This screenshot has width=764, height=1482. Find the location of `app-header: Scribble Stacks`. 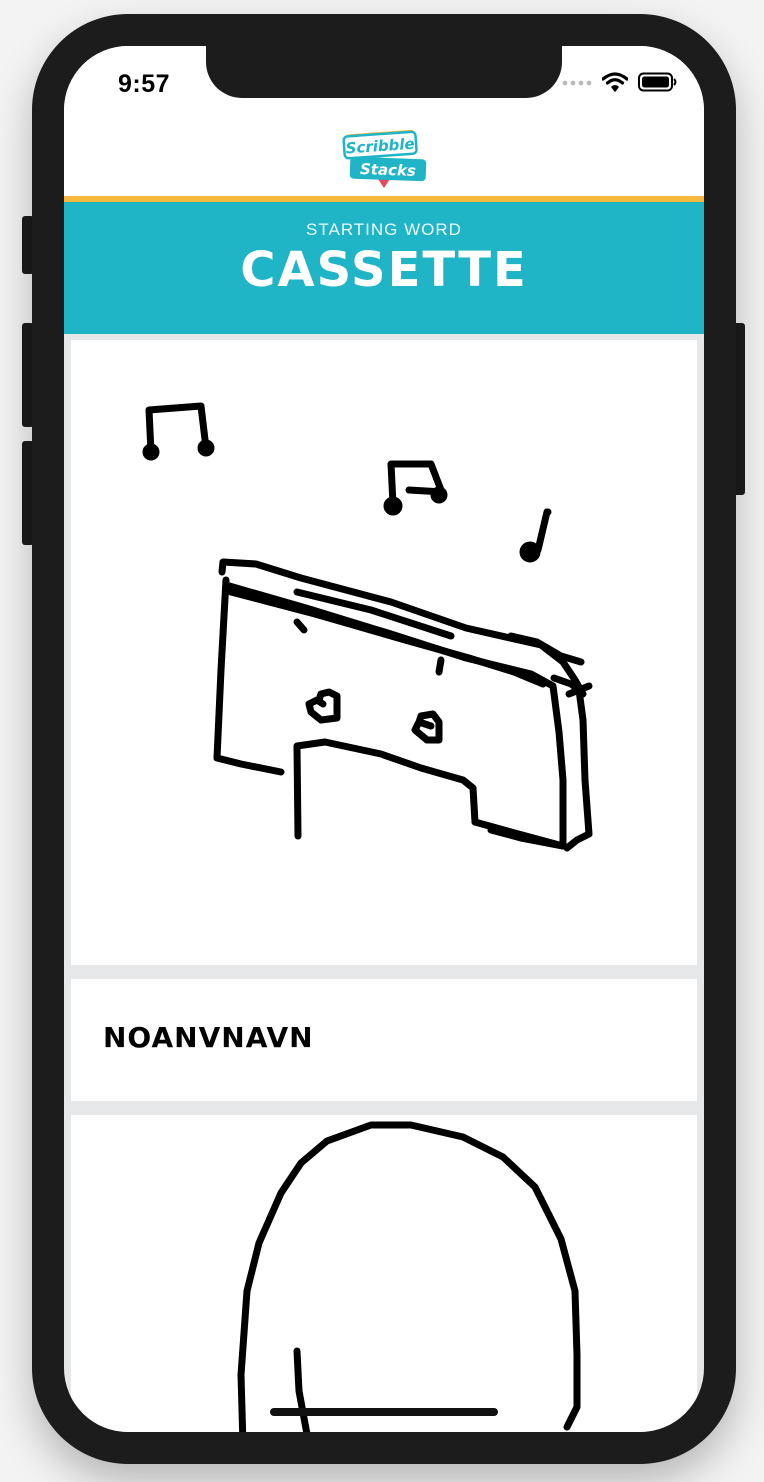

app-header: Scribble Stacks is located at coordinates (384, 161).